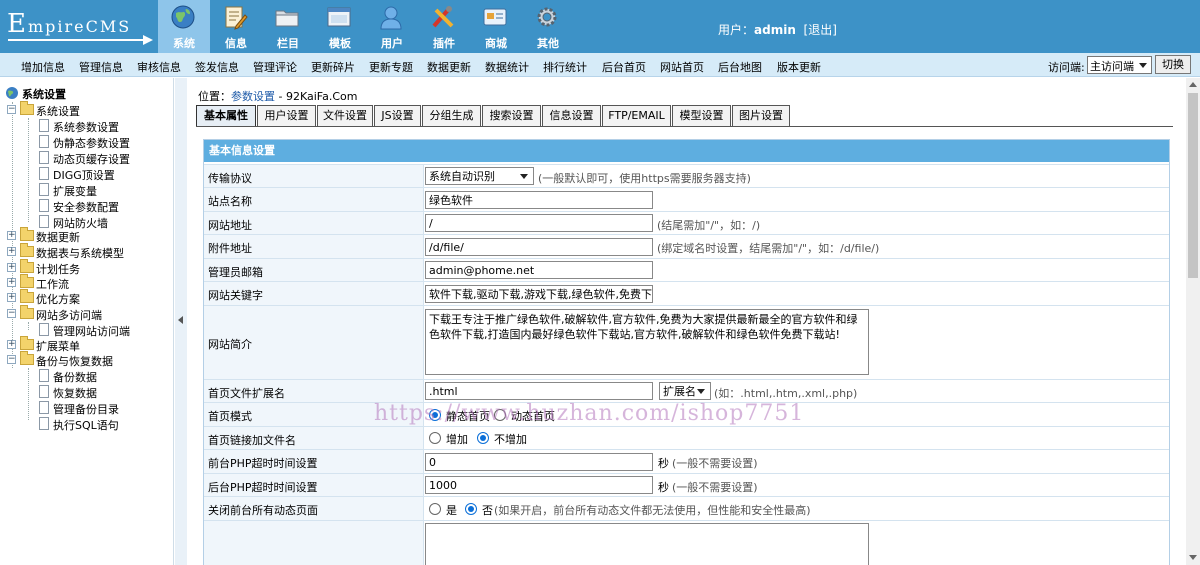  I want to click on row-next, so click(686, 542).